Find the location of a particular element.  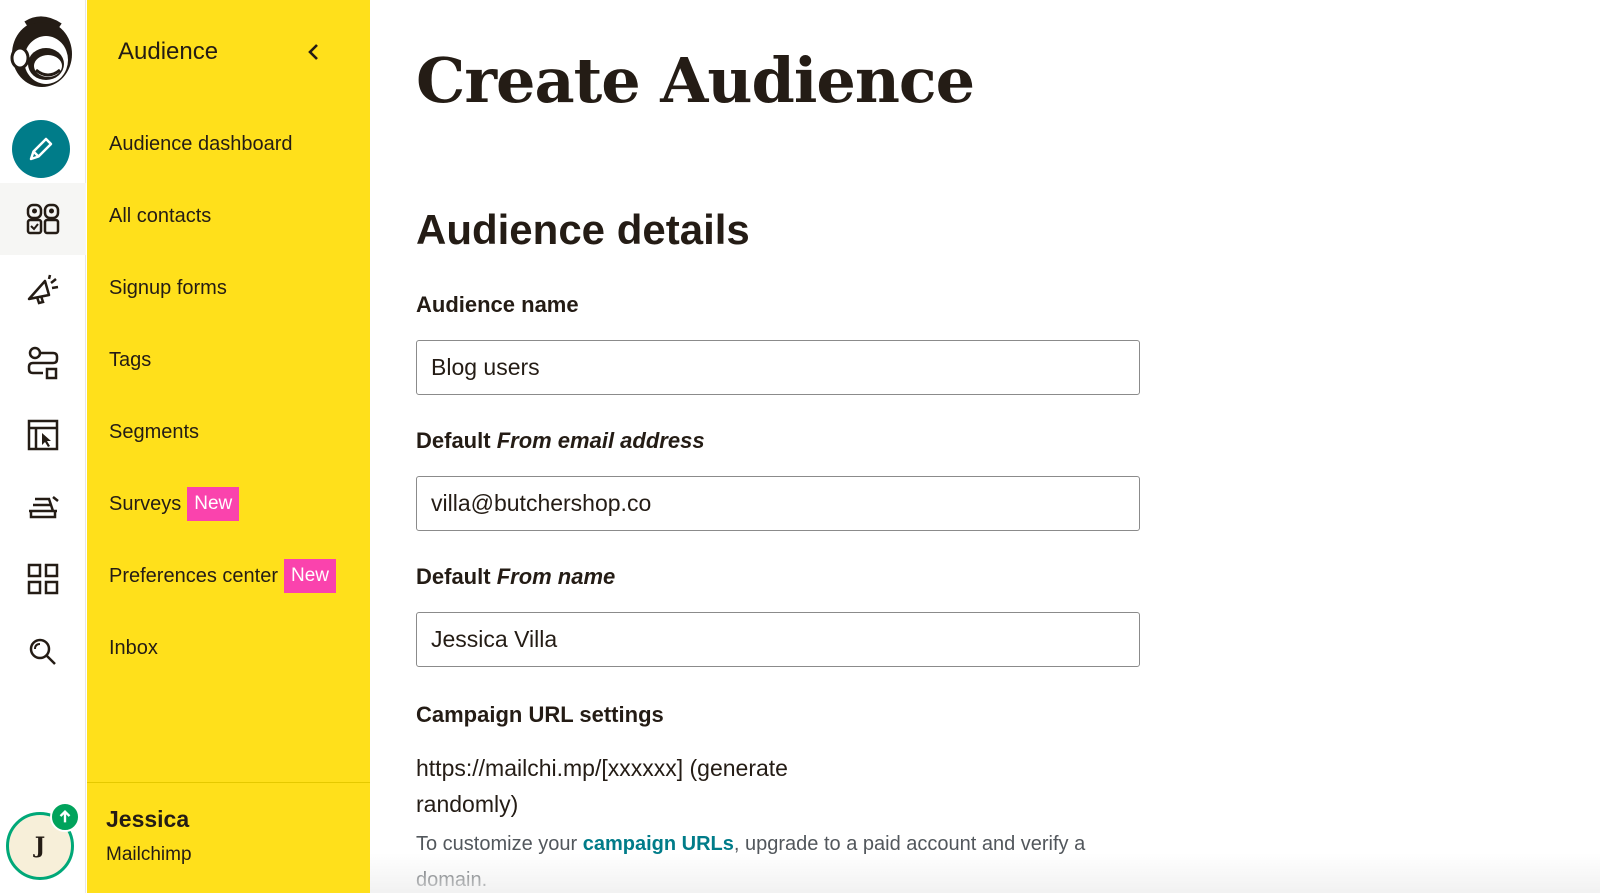

nav-item-signup-forms: Signup forms is located at coordinates (168, 288).